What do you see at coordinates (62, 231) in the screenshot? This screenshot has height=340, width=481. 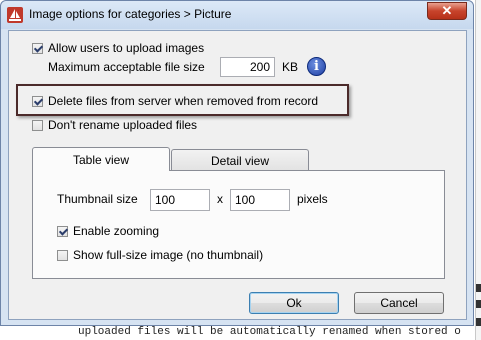 I see `enable-zoom-checkbox` at bounding box center [62, 231].